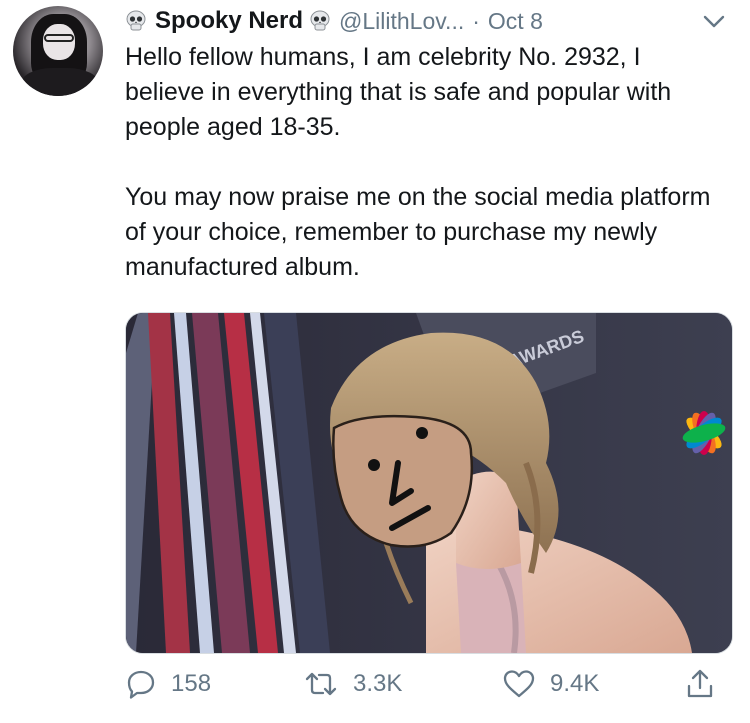 The width and height of the screenshot is (750, 723). What do you see at coordinates (229, 21) in the screenshot?
I see `display-name: Spooky Nerd` at bounding box center [229, 21].